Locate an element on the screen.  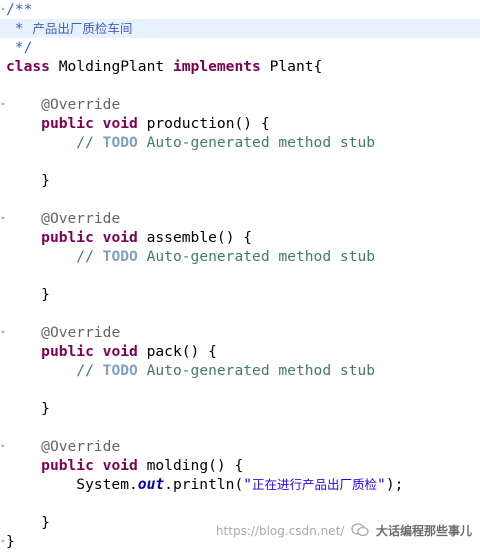
code-line-content: public void molding() { is located at coordinates (124, 465).